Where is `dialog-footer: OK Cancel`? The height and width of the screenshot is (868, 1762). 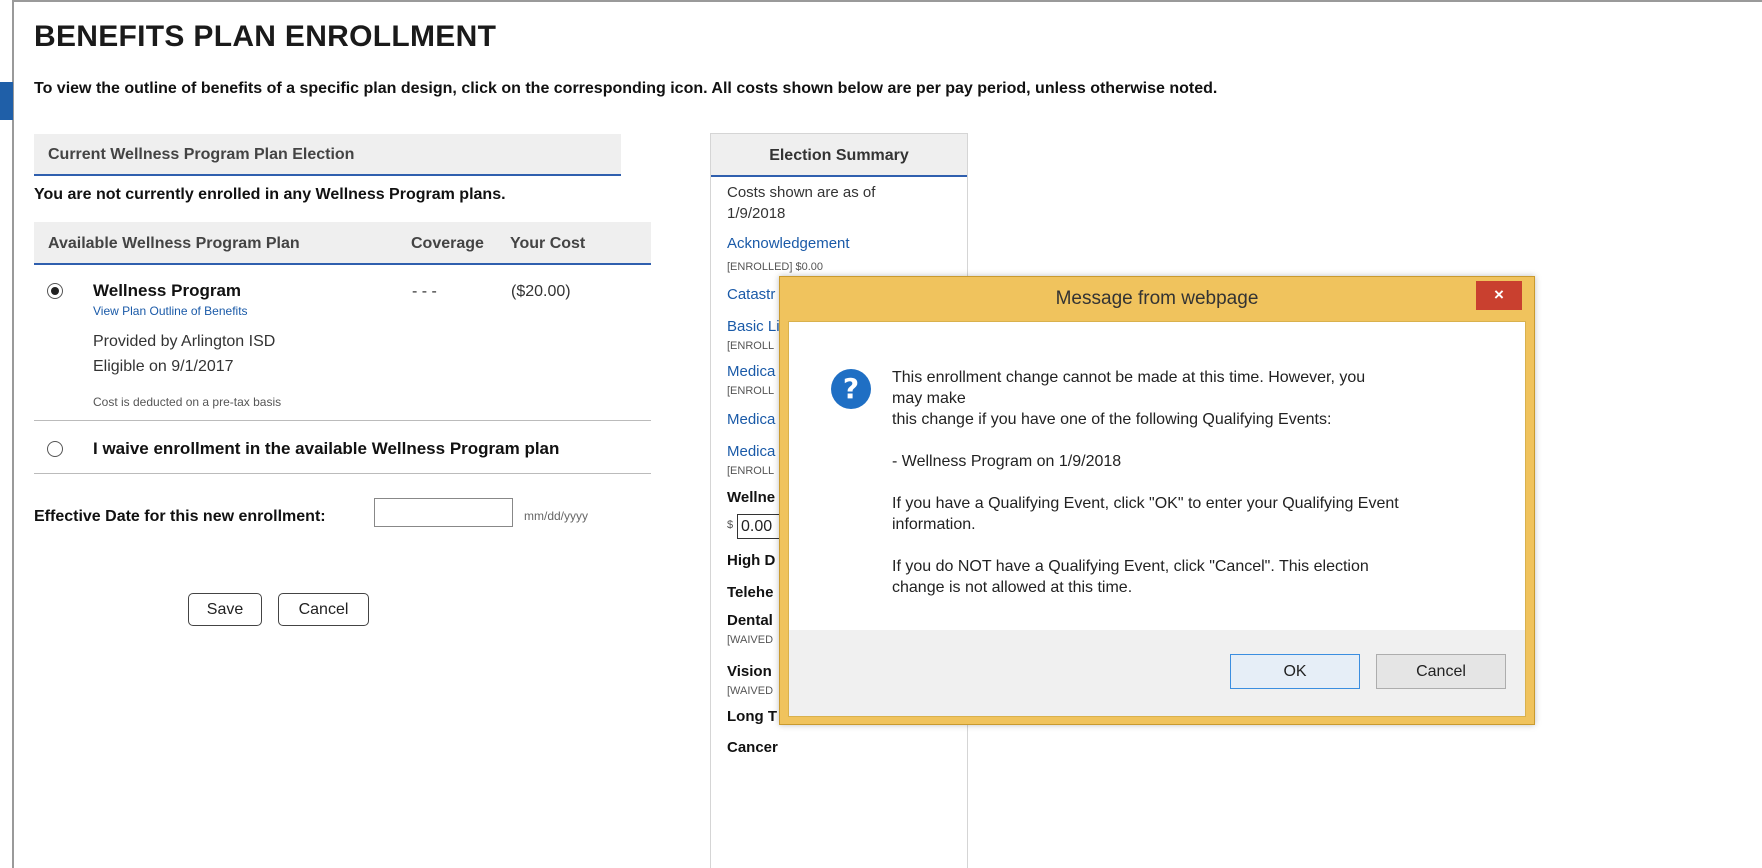 dialog-footer: OK Cancel is located at coordinates (1157, 673).